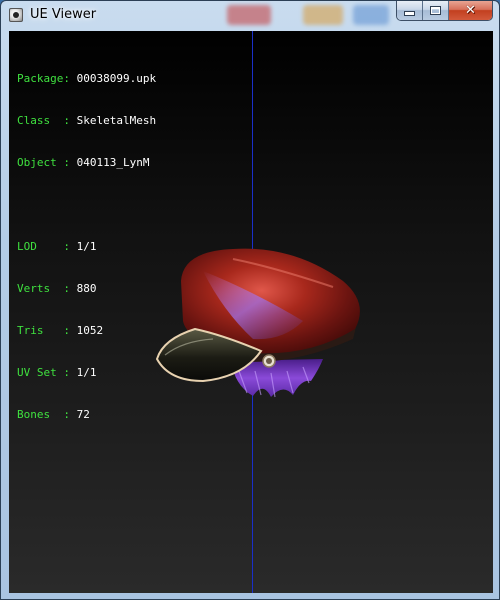  I want to click on info-value: 1052, so click(90, 330).